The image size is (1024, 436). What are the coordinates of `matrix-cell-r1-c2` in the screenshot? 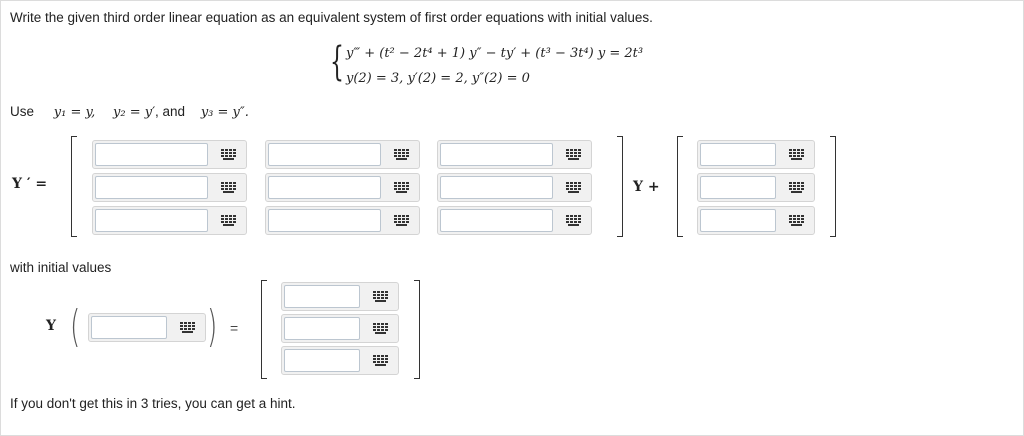 It's located at (342, 154).